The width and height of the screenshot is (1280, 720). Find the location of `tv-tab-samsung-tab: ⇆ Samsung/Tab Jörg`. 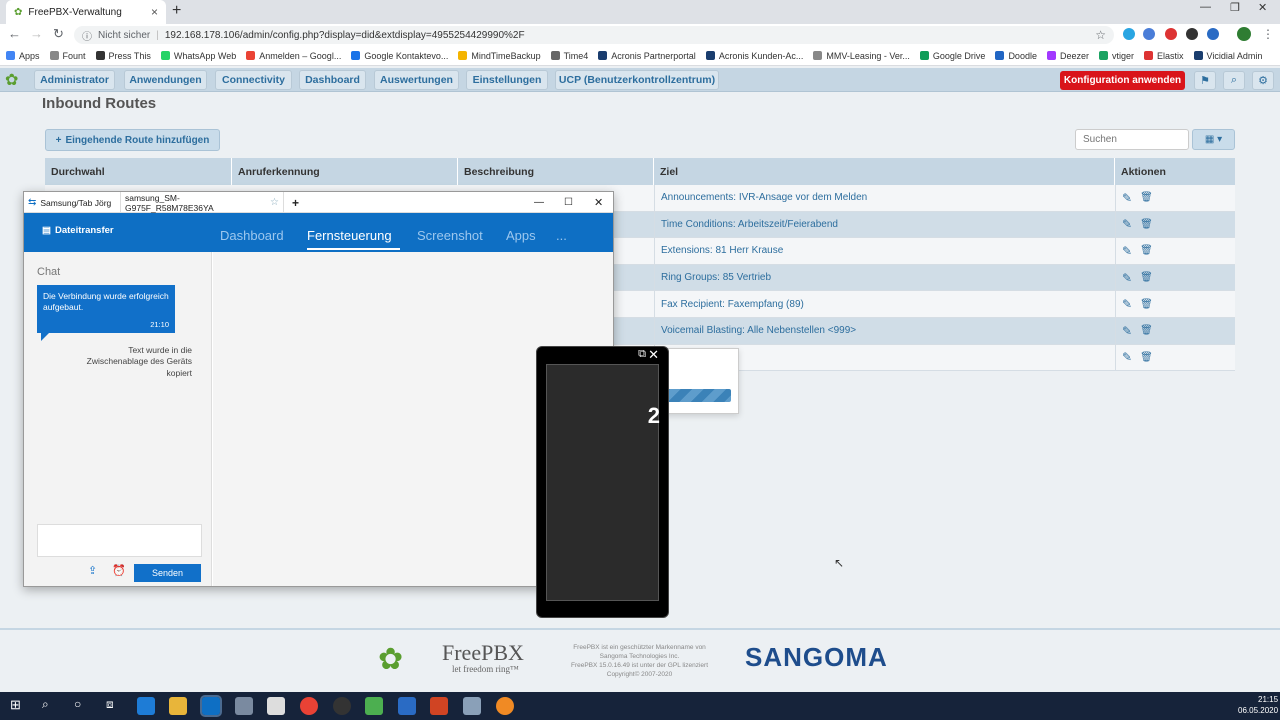

tv-tab-samsung-tab: ⇆ Samsung/Tab Jörg is located at coordinates (71, 202).